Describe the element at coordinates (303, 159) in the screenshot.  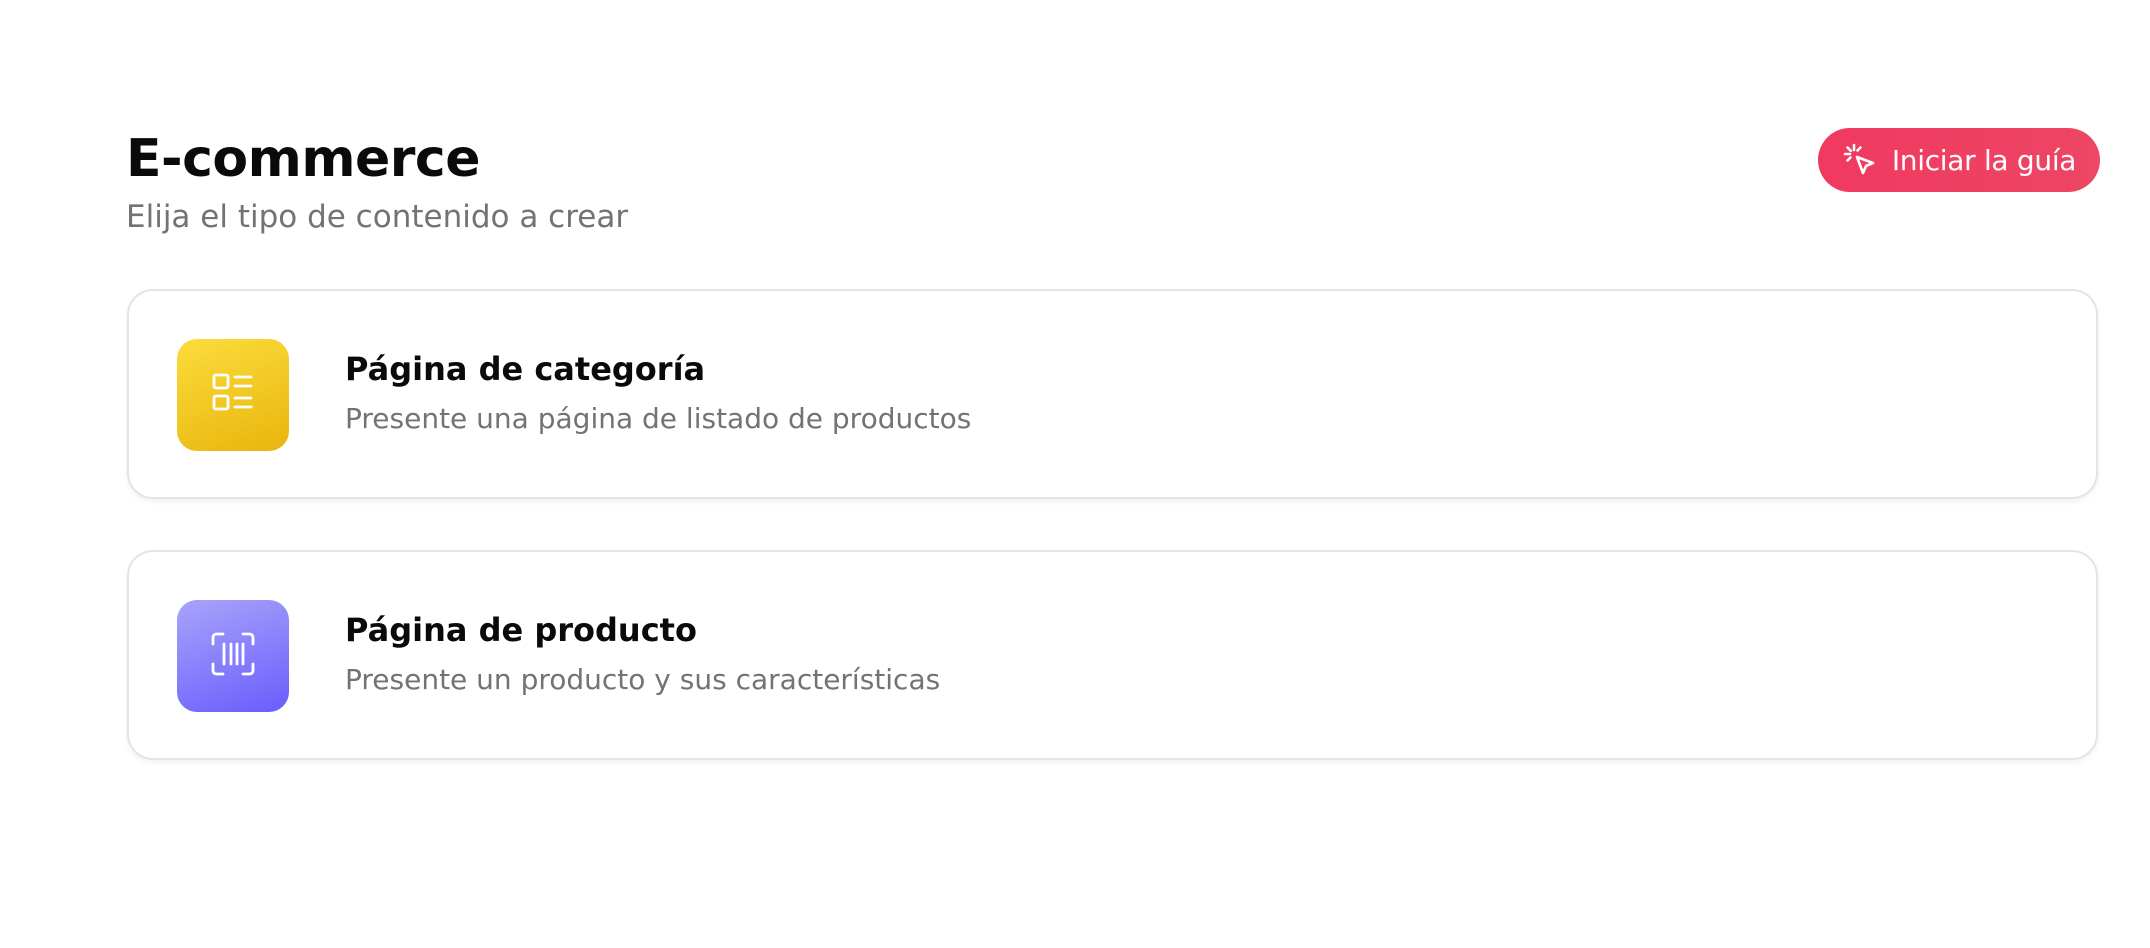
I see `page-title: E-commerce` at that location.